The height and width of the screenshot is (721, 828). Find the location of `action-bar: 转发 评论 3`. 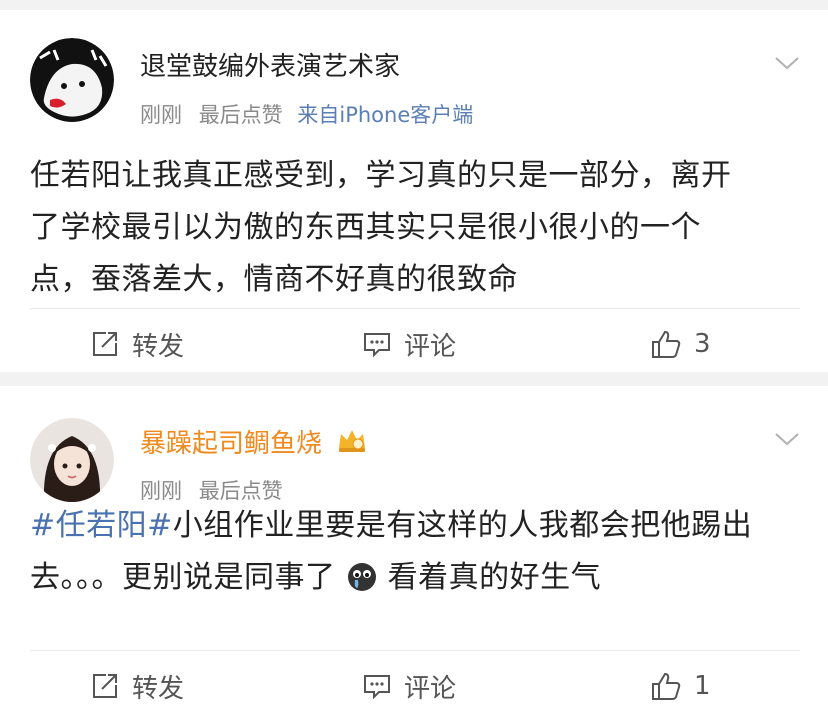

action-bar: 转发 评论 3 is located at coordinates (414, 344).